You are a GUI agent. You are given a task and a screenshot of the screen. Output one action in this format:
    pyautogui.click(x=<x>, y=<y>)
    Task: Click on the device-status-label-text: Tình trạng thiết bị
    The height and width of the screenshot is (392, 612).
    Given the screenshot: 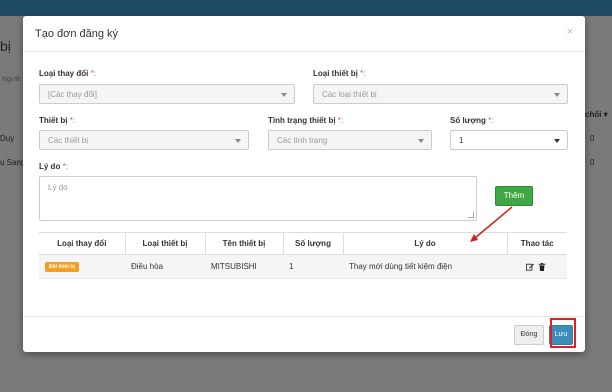 What is the action you would take?
    pyautogui.click(x=302, y=120)
    